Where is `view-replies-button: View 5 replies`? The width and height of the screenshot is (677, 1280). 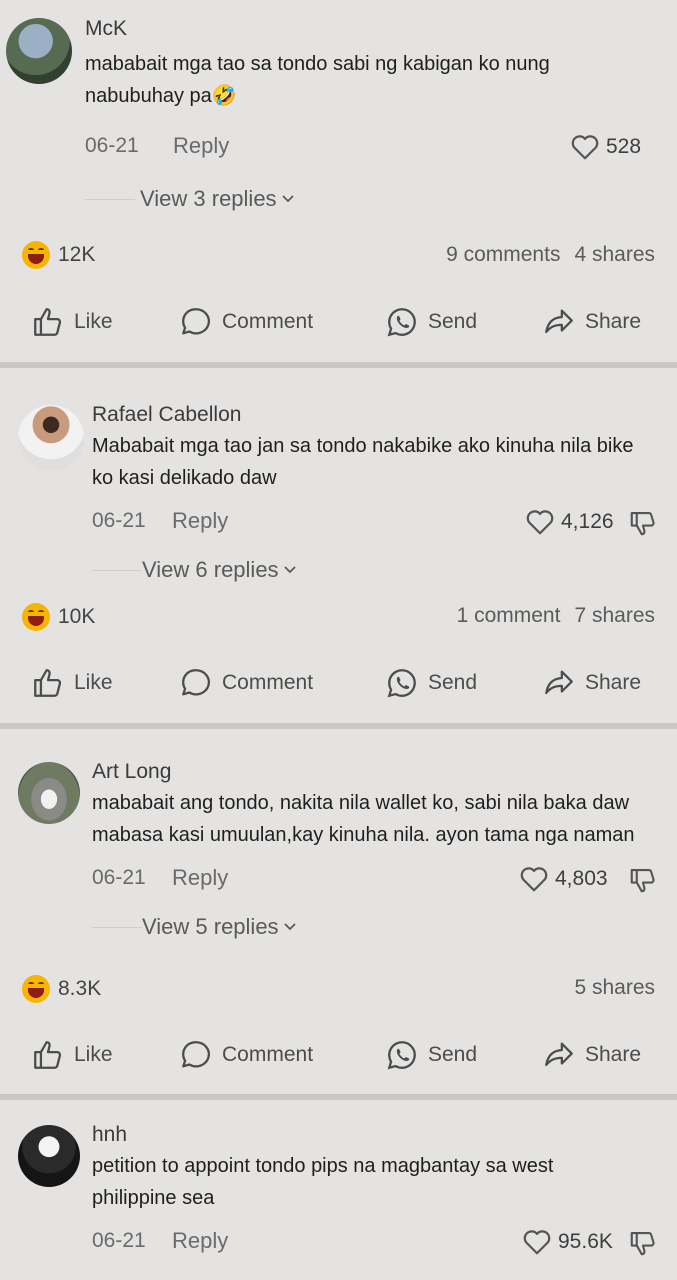
view-replies-button: View 5 replies is located at coordinates (219, 927).